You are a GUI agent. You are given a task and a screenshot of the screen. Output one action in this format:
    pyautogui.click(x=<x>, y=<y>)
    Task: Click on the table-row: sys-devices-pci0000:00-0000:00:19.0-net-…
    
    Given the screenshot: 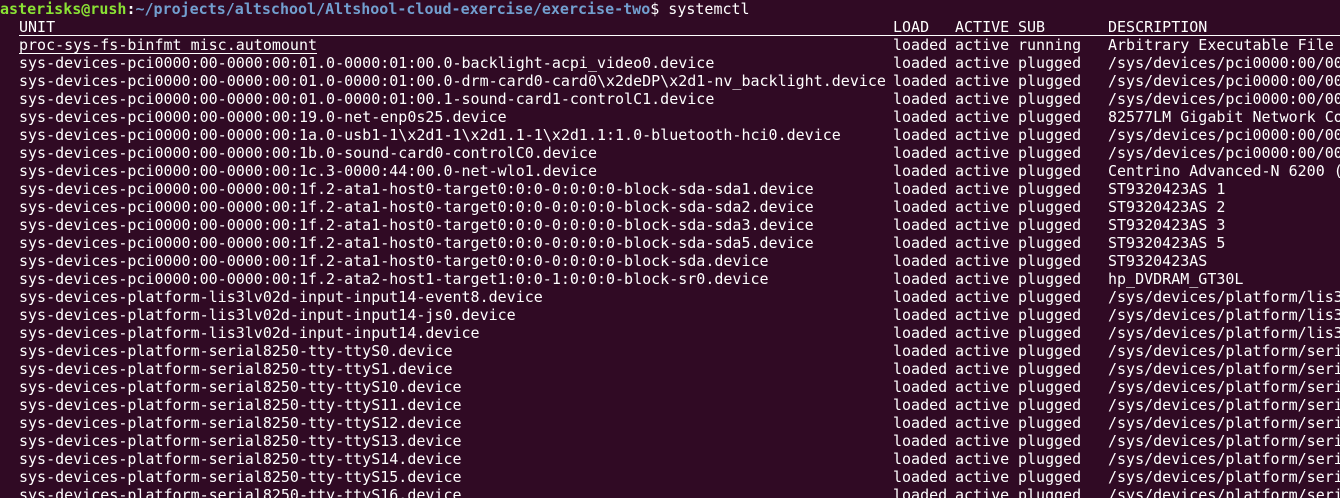 What is the action you would take?
    pyautogui.click(x=670, y=117)
    